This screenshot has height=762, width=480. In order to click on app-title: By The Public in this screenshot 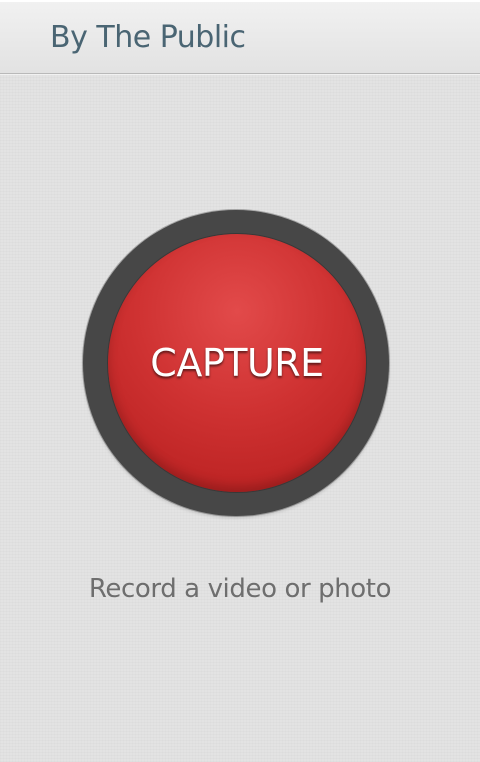, I will do `click(148, 37)`.